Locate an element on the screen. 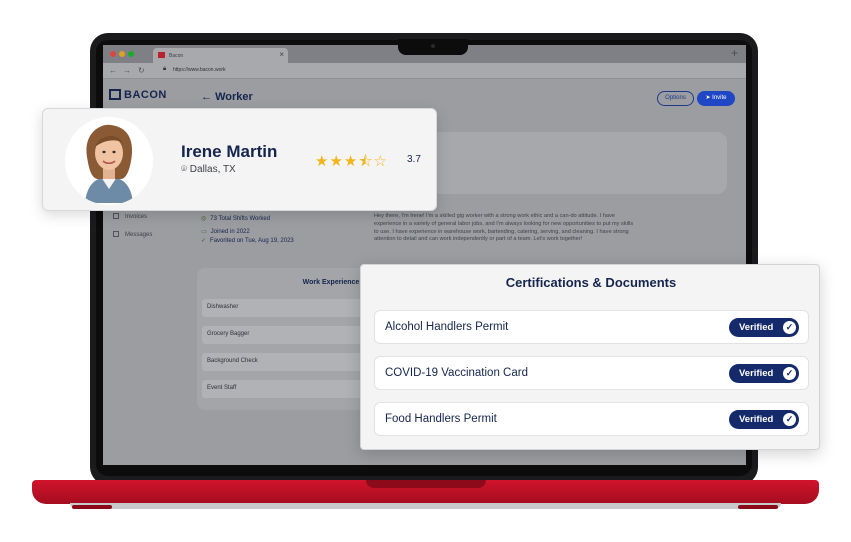  certification-label: Food Handlers Permit is located at coordinates (441, 419).